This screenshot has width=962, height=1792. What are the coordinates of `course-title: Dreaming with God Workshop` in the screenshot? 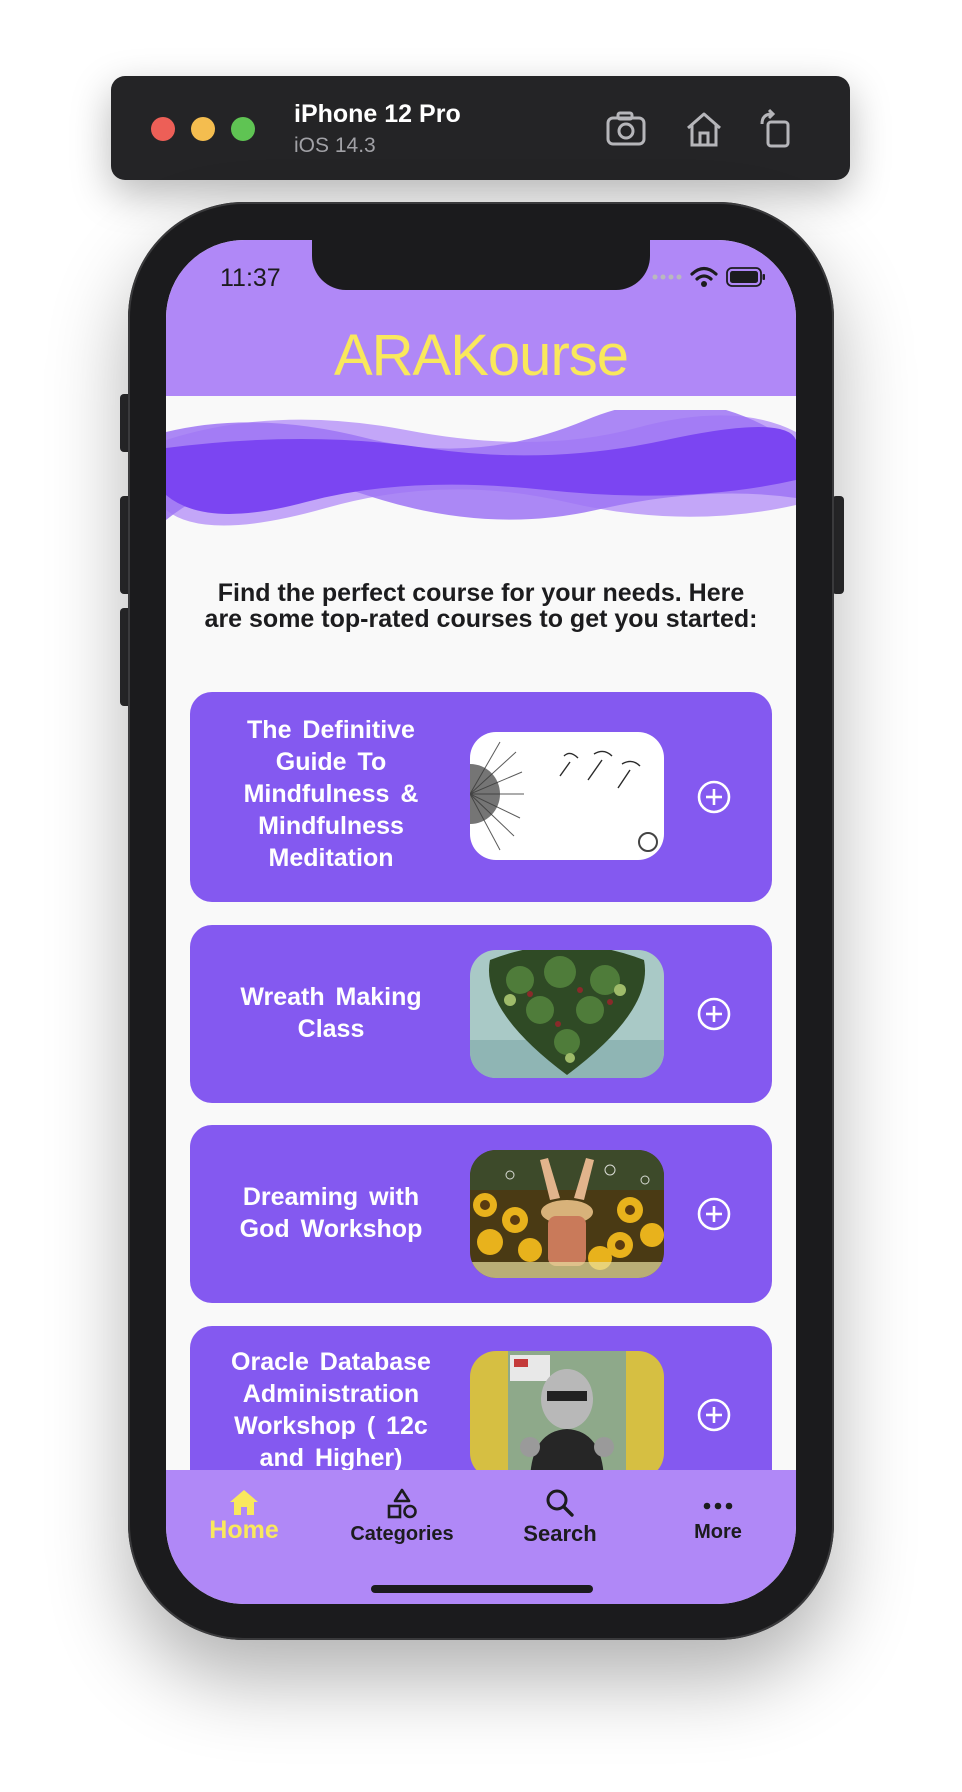 It's located at (331, 1213).